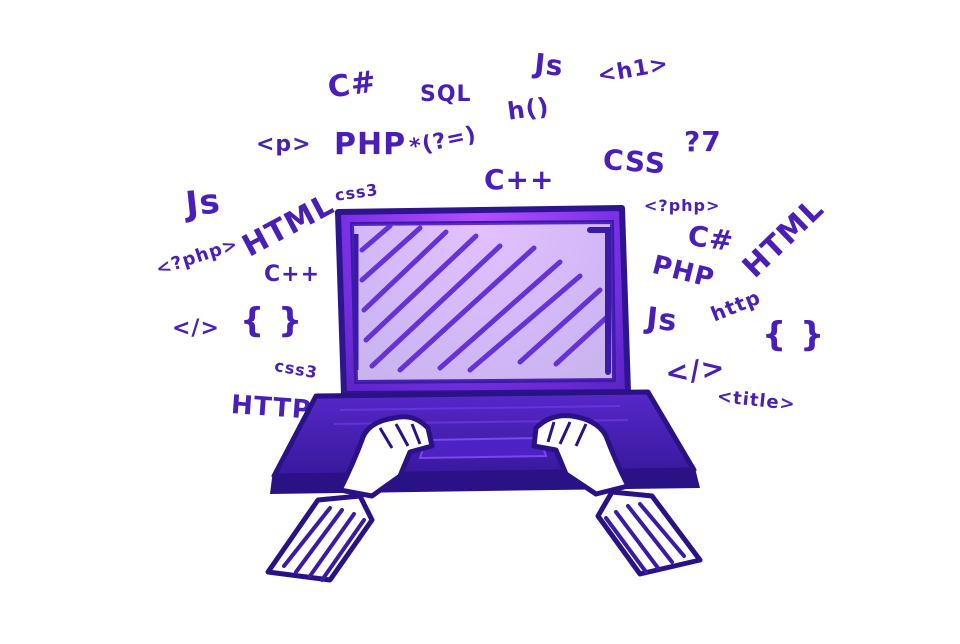 This screenshot has width=960, height=644. I want to click on laptop-base, so click(485, 441).